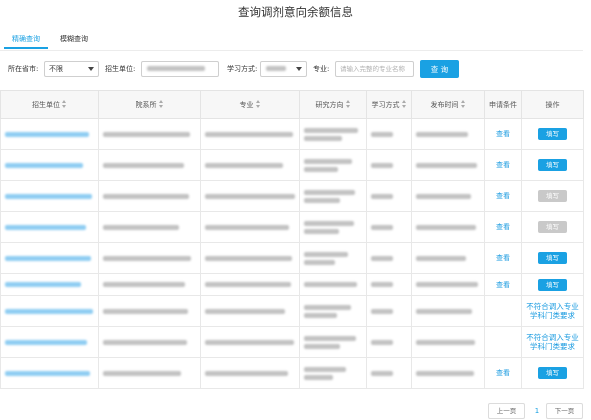 The width and height of the screenshot is (591, 420). What do you see at coordinates (283, 69) in the screenshot?
I see `study-mode-select` at bounding box center [283, 69].